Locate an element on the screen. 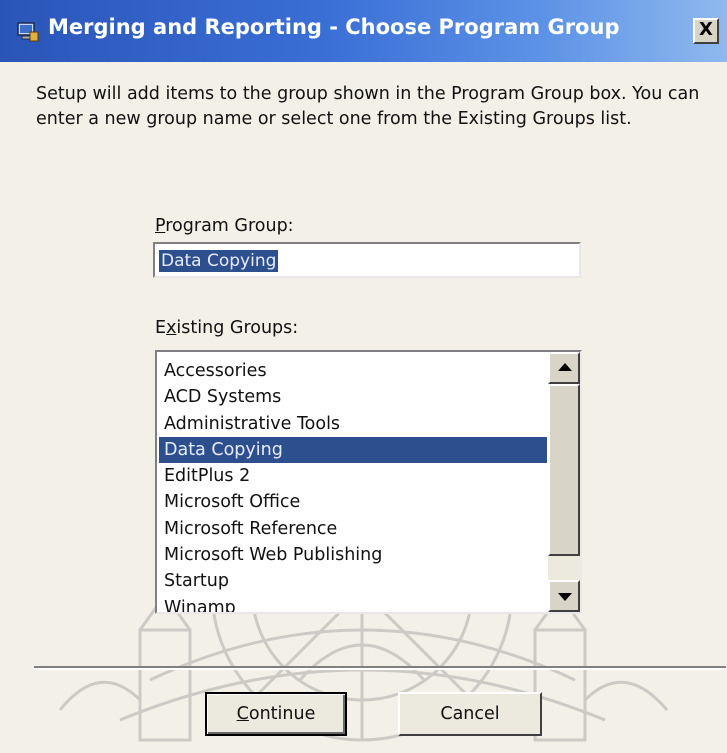 Image resolution: width=727 pixels, height=753 pixels. list-scrollbar is located at coordinates (564, 482).